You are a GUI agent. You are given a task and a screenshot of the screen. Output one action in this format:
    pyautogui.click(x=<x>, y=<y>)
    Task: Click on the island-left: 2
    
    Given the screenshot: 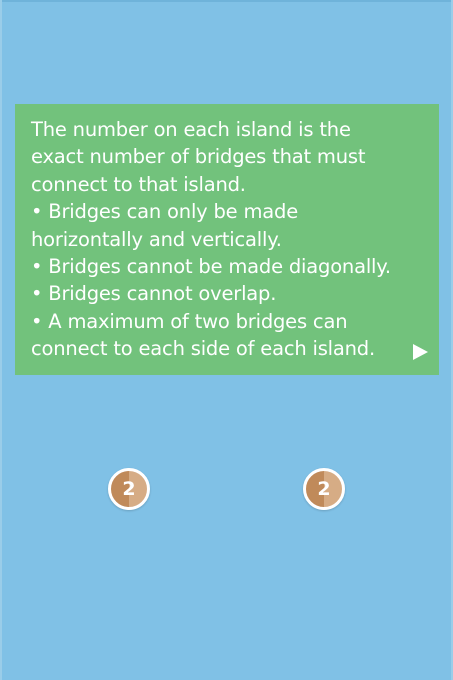 What is the action you would take?
    pyautogui.click(x=129, y=489)
    